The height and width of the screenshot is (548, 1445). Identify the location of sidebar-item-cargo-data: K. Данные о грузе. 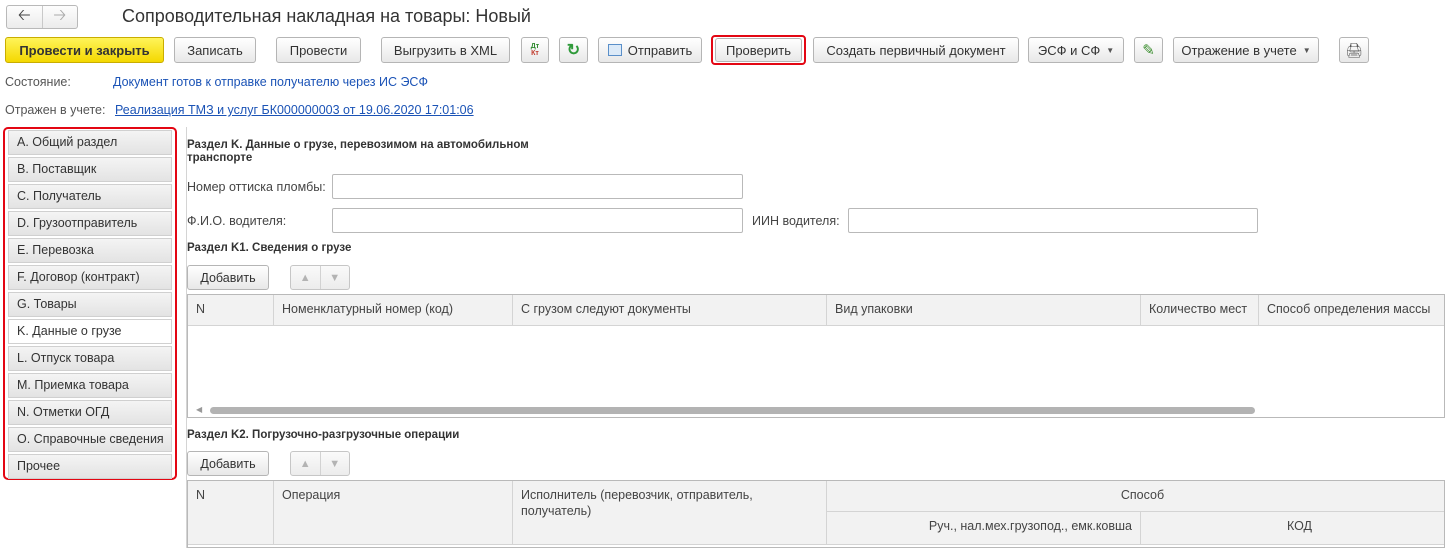
(90, 331).